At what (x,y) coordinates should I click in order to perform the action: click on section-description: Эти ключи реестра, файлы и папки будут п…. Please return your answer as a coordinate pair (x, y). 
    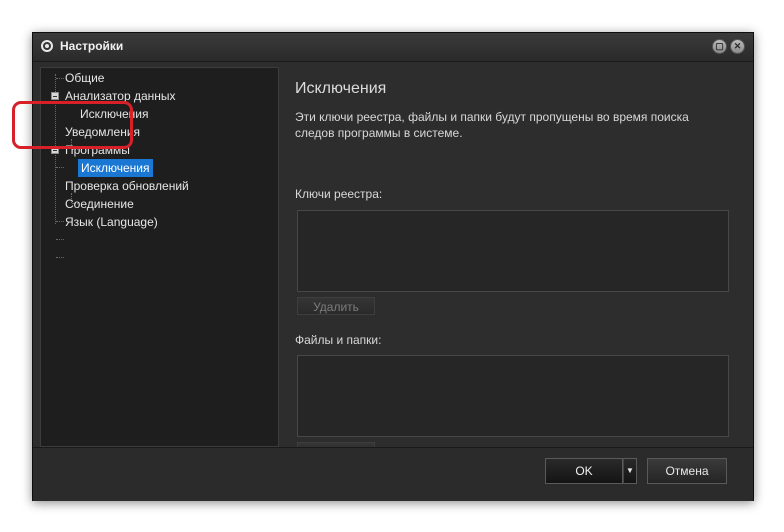
    Looking at the image, I should click on (492, 125).